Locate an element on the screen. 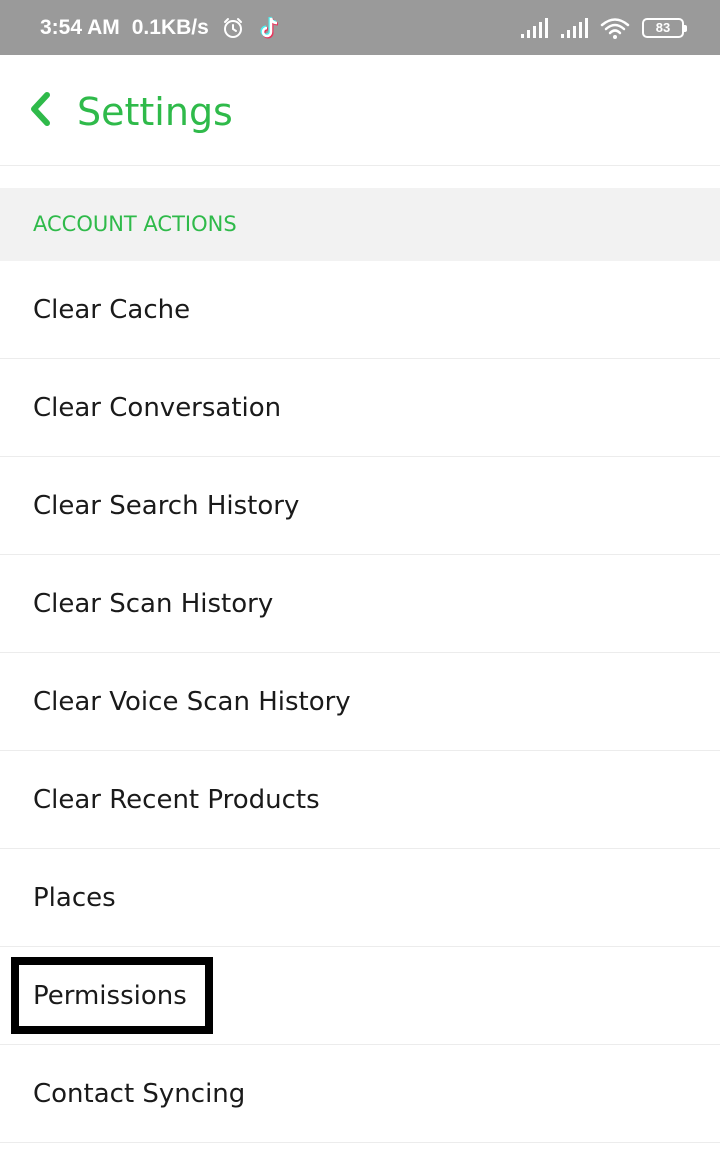 The image size is (720, 1155). section-header: ACCOUNT ACTIONS is located at coordinates (360, 224).